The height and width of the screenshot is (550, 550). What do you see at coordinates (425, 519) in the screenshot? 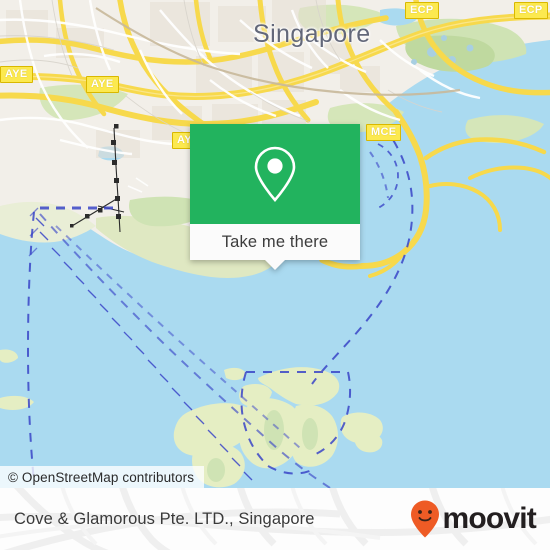
I see `moovit-smiley-pin-icon` at bounding box center [425, 519].